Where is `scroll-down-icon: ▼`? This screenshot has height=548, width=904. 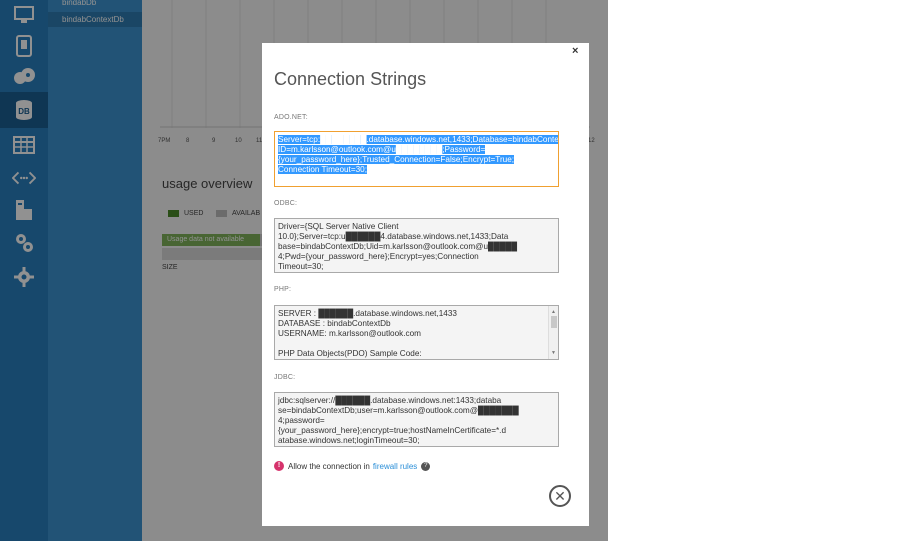
scroll-down-icon: ▼ is located at coordinates (553, 353).